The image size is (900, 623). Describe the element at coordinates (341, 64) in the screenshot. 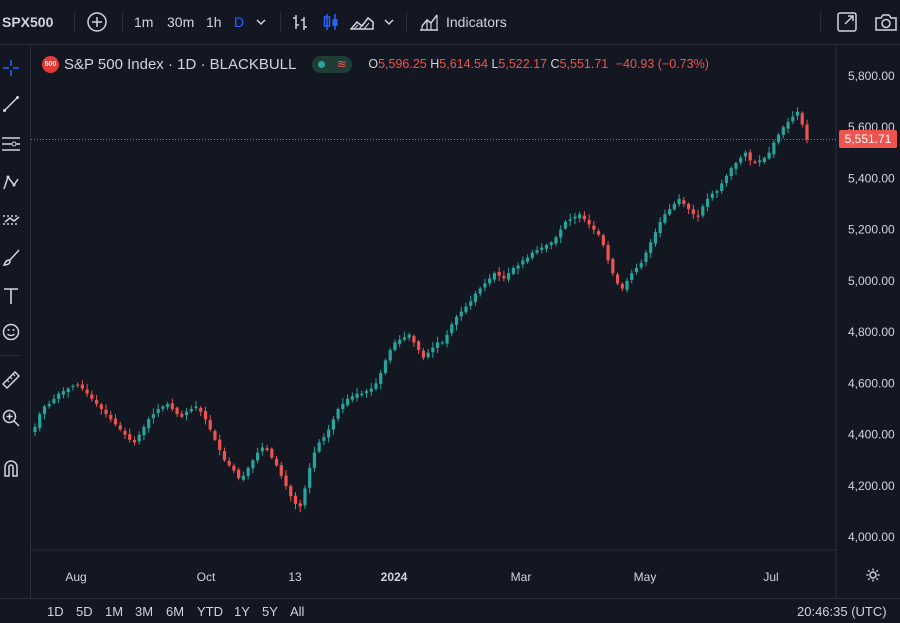

I see `waves-icon: ≋` at that location.